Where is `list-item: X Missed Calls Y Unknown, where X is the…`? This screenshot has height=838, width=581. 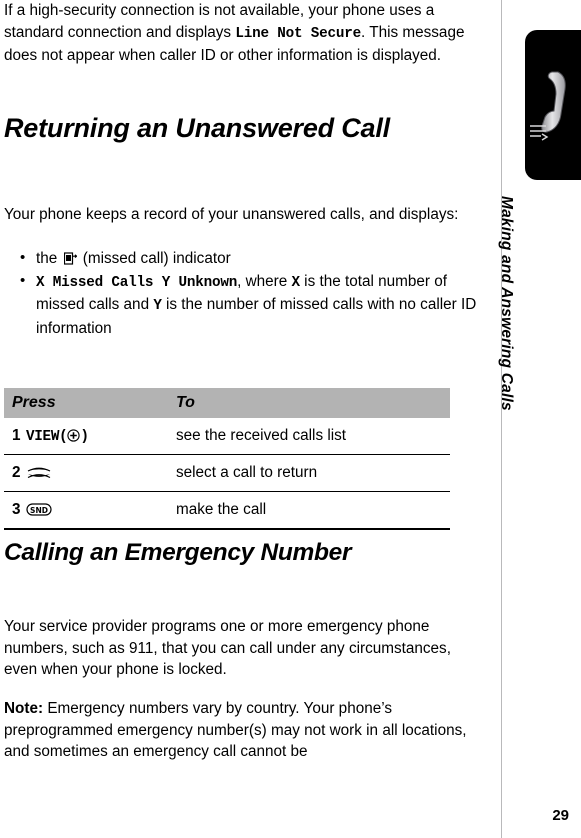
list-item: X Missed Calls Y Unknown, where X is the… is located at coordinates (249, 305).